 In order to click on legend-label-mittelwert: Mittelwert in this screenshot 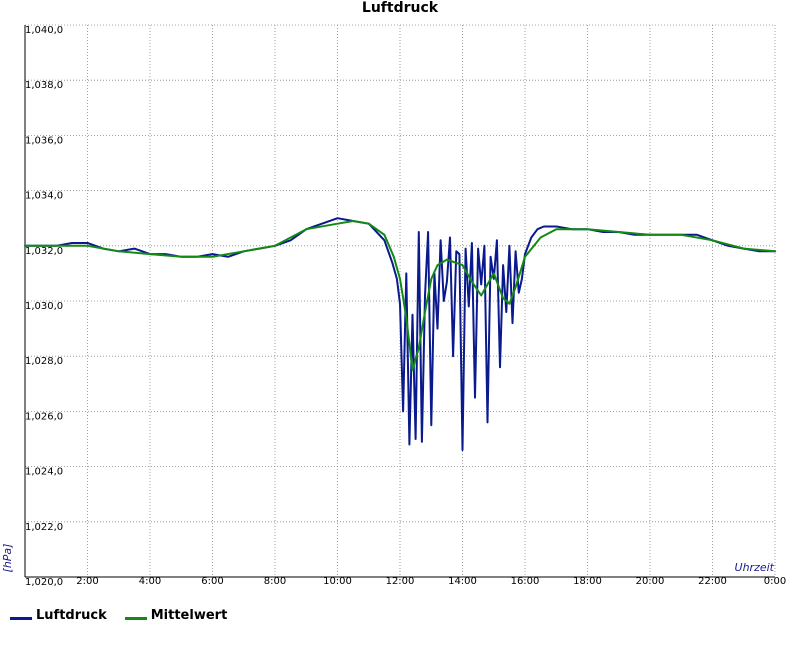, I will do `click(189, 615)`.